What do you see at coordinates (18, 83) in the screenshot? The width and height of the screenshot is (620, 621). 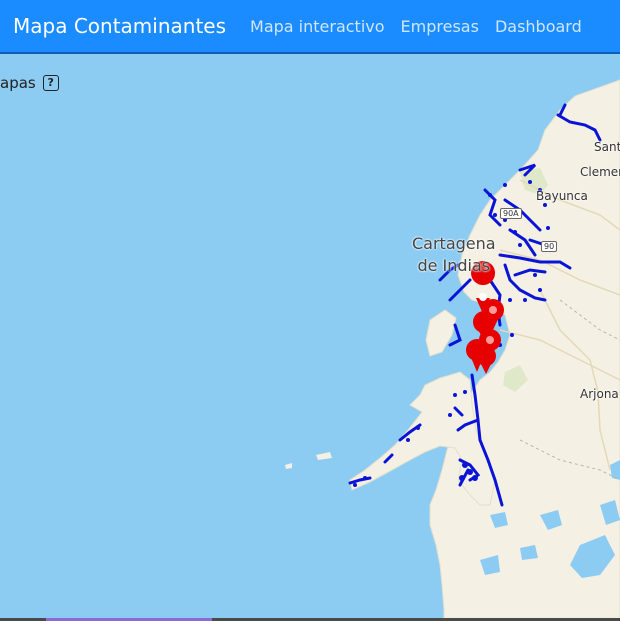 I see `layers-label: apas` at bounding box center [18, 83].